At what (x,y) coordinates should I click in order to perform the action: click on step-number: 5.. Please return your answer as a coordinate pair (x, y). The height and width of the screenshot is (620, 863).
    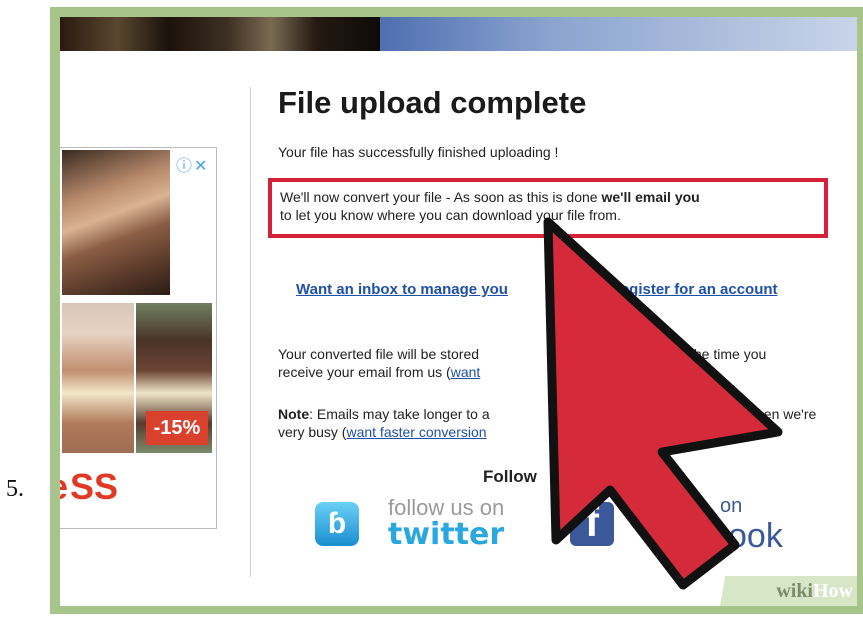
    Looking at the image, I should click on (15, 489).